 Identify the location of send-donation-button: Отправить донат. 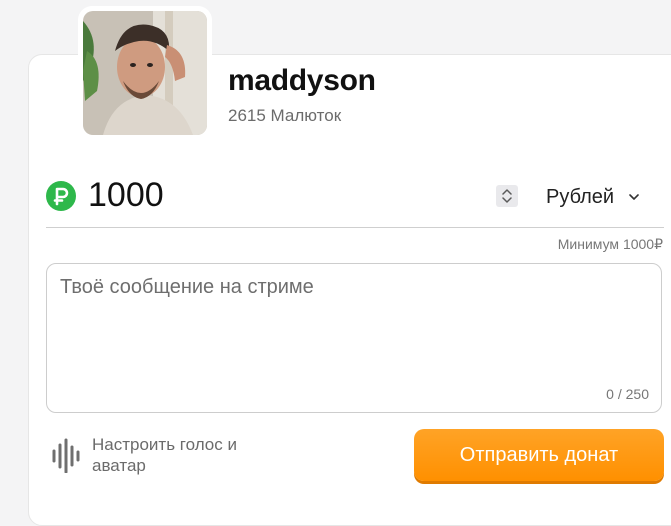
(539, 455).